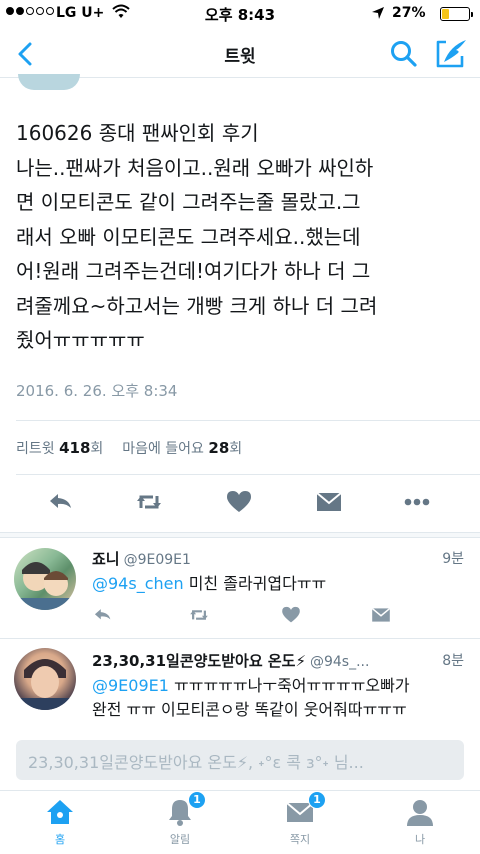  I want to click on reply-text-content: 완전 ㅠㅠ 이모티콘ㅇ랑 똑같이 웃어줘따ㅠㅠㅠ, so click(249, 709).